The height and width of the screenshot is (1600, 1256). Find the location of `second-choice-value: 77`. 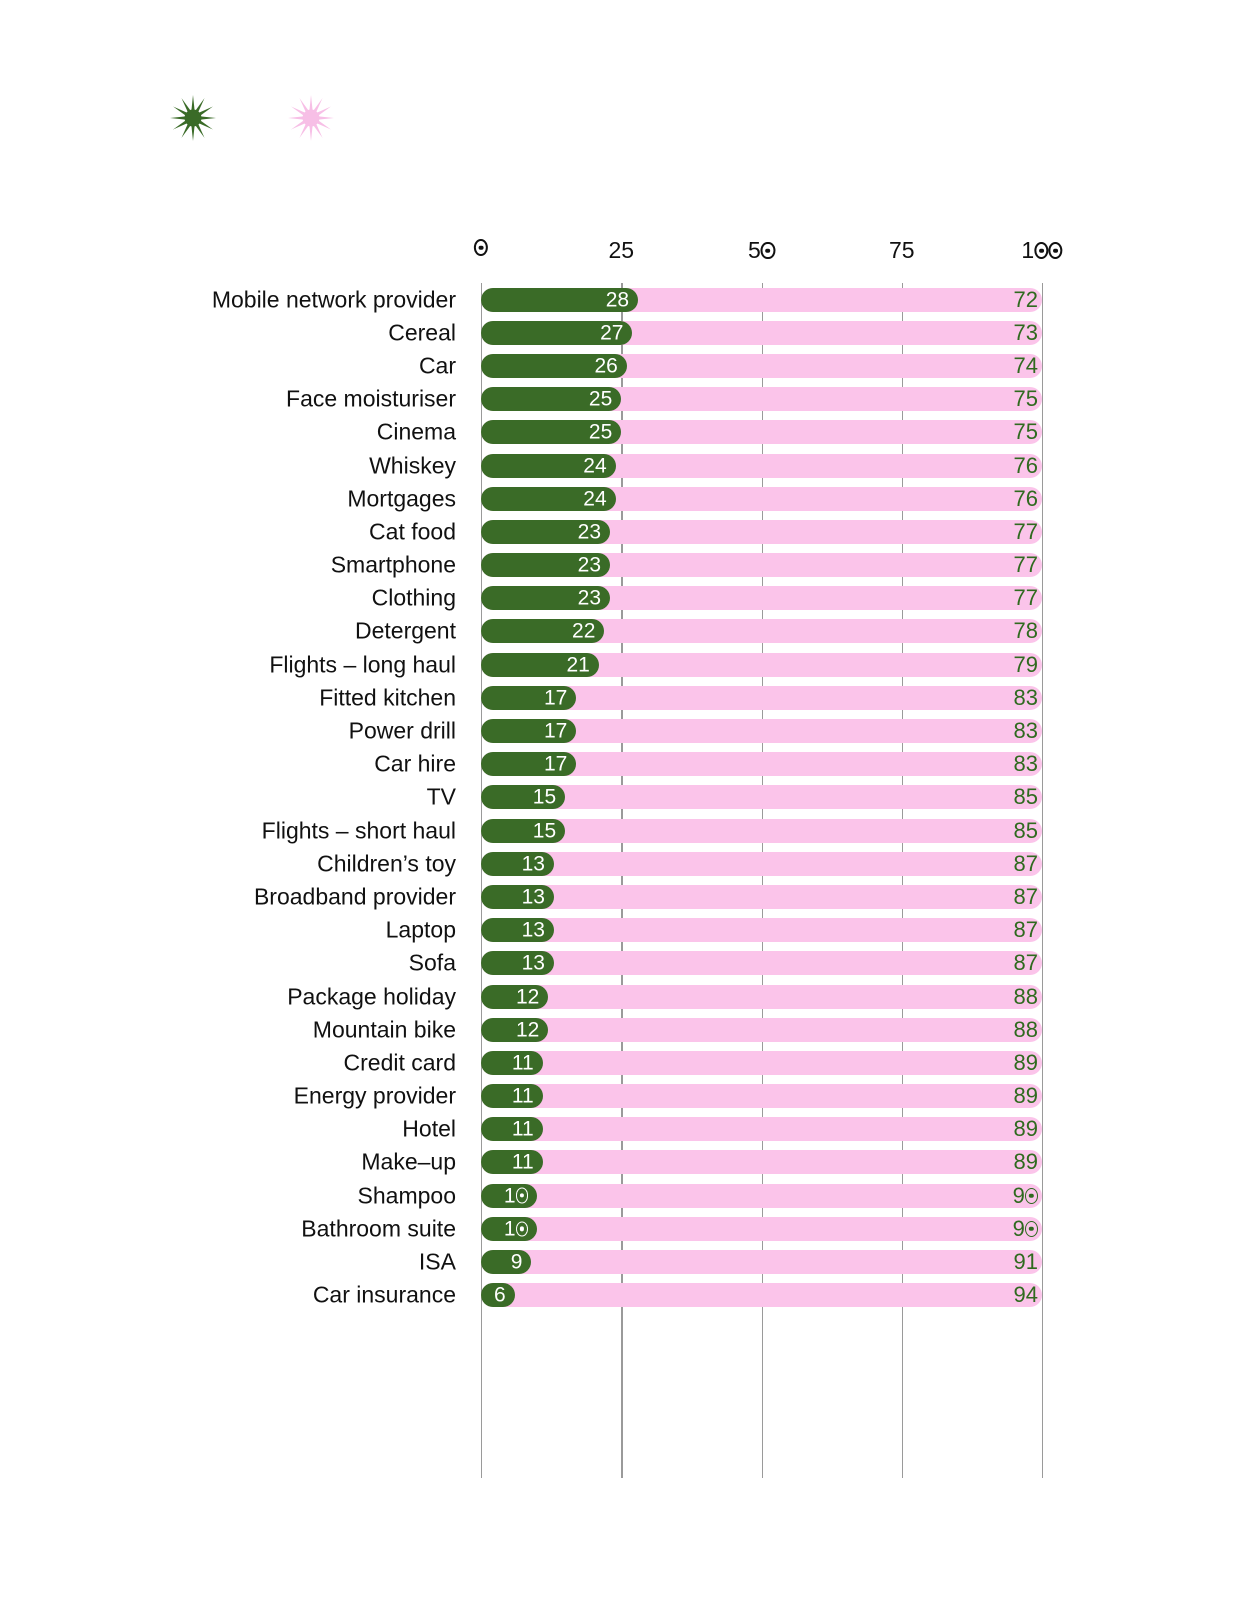

second-choice-value: 77 is located at coordinates (1025, 598).